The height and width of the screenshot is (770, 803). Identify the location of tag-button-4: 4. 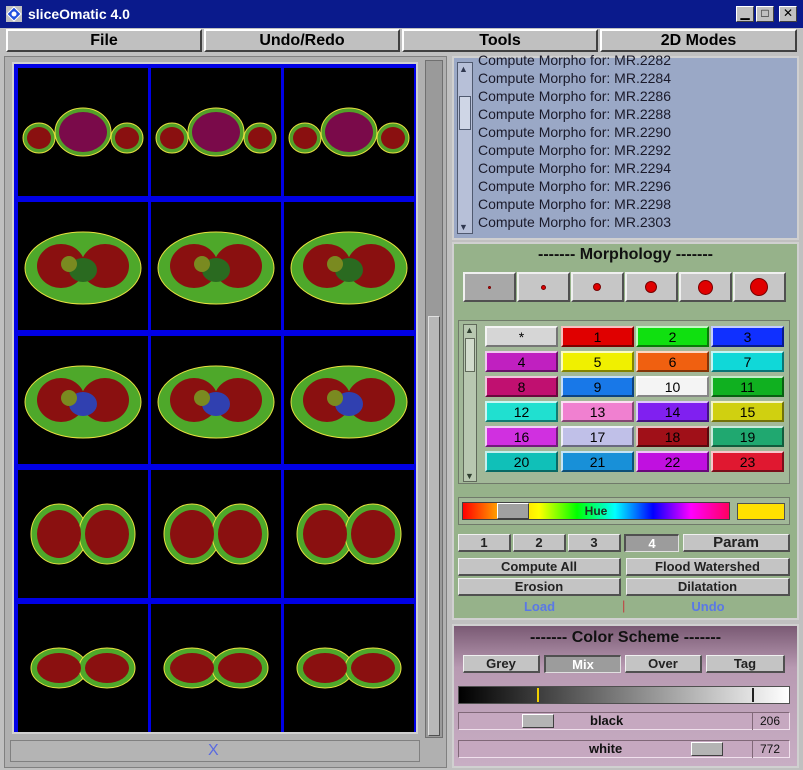
(521, 361).